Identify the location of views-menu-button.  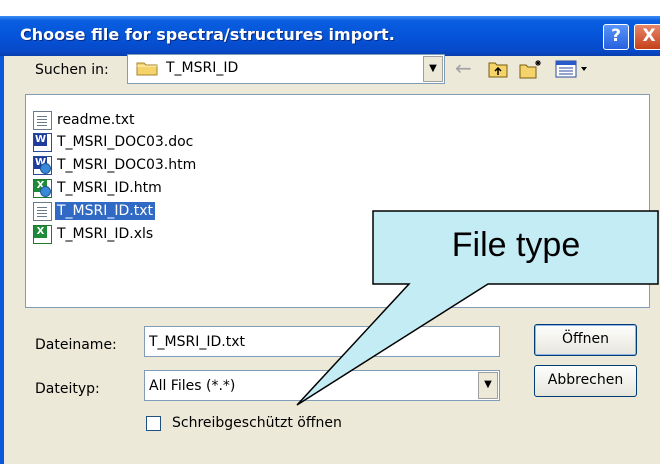
(572, 69).